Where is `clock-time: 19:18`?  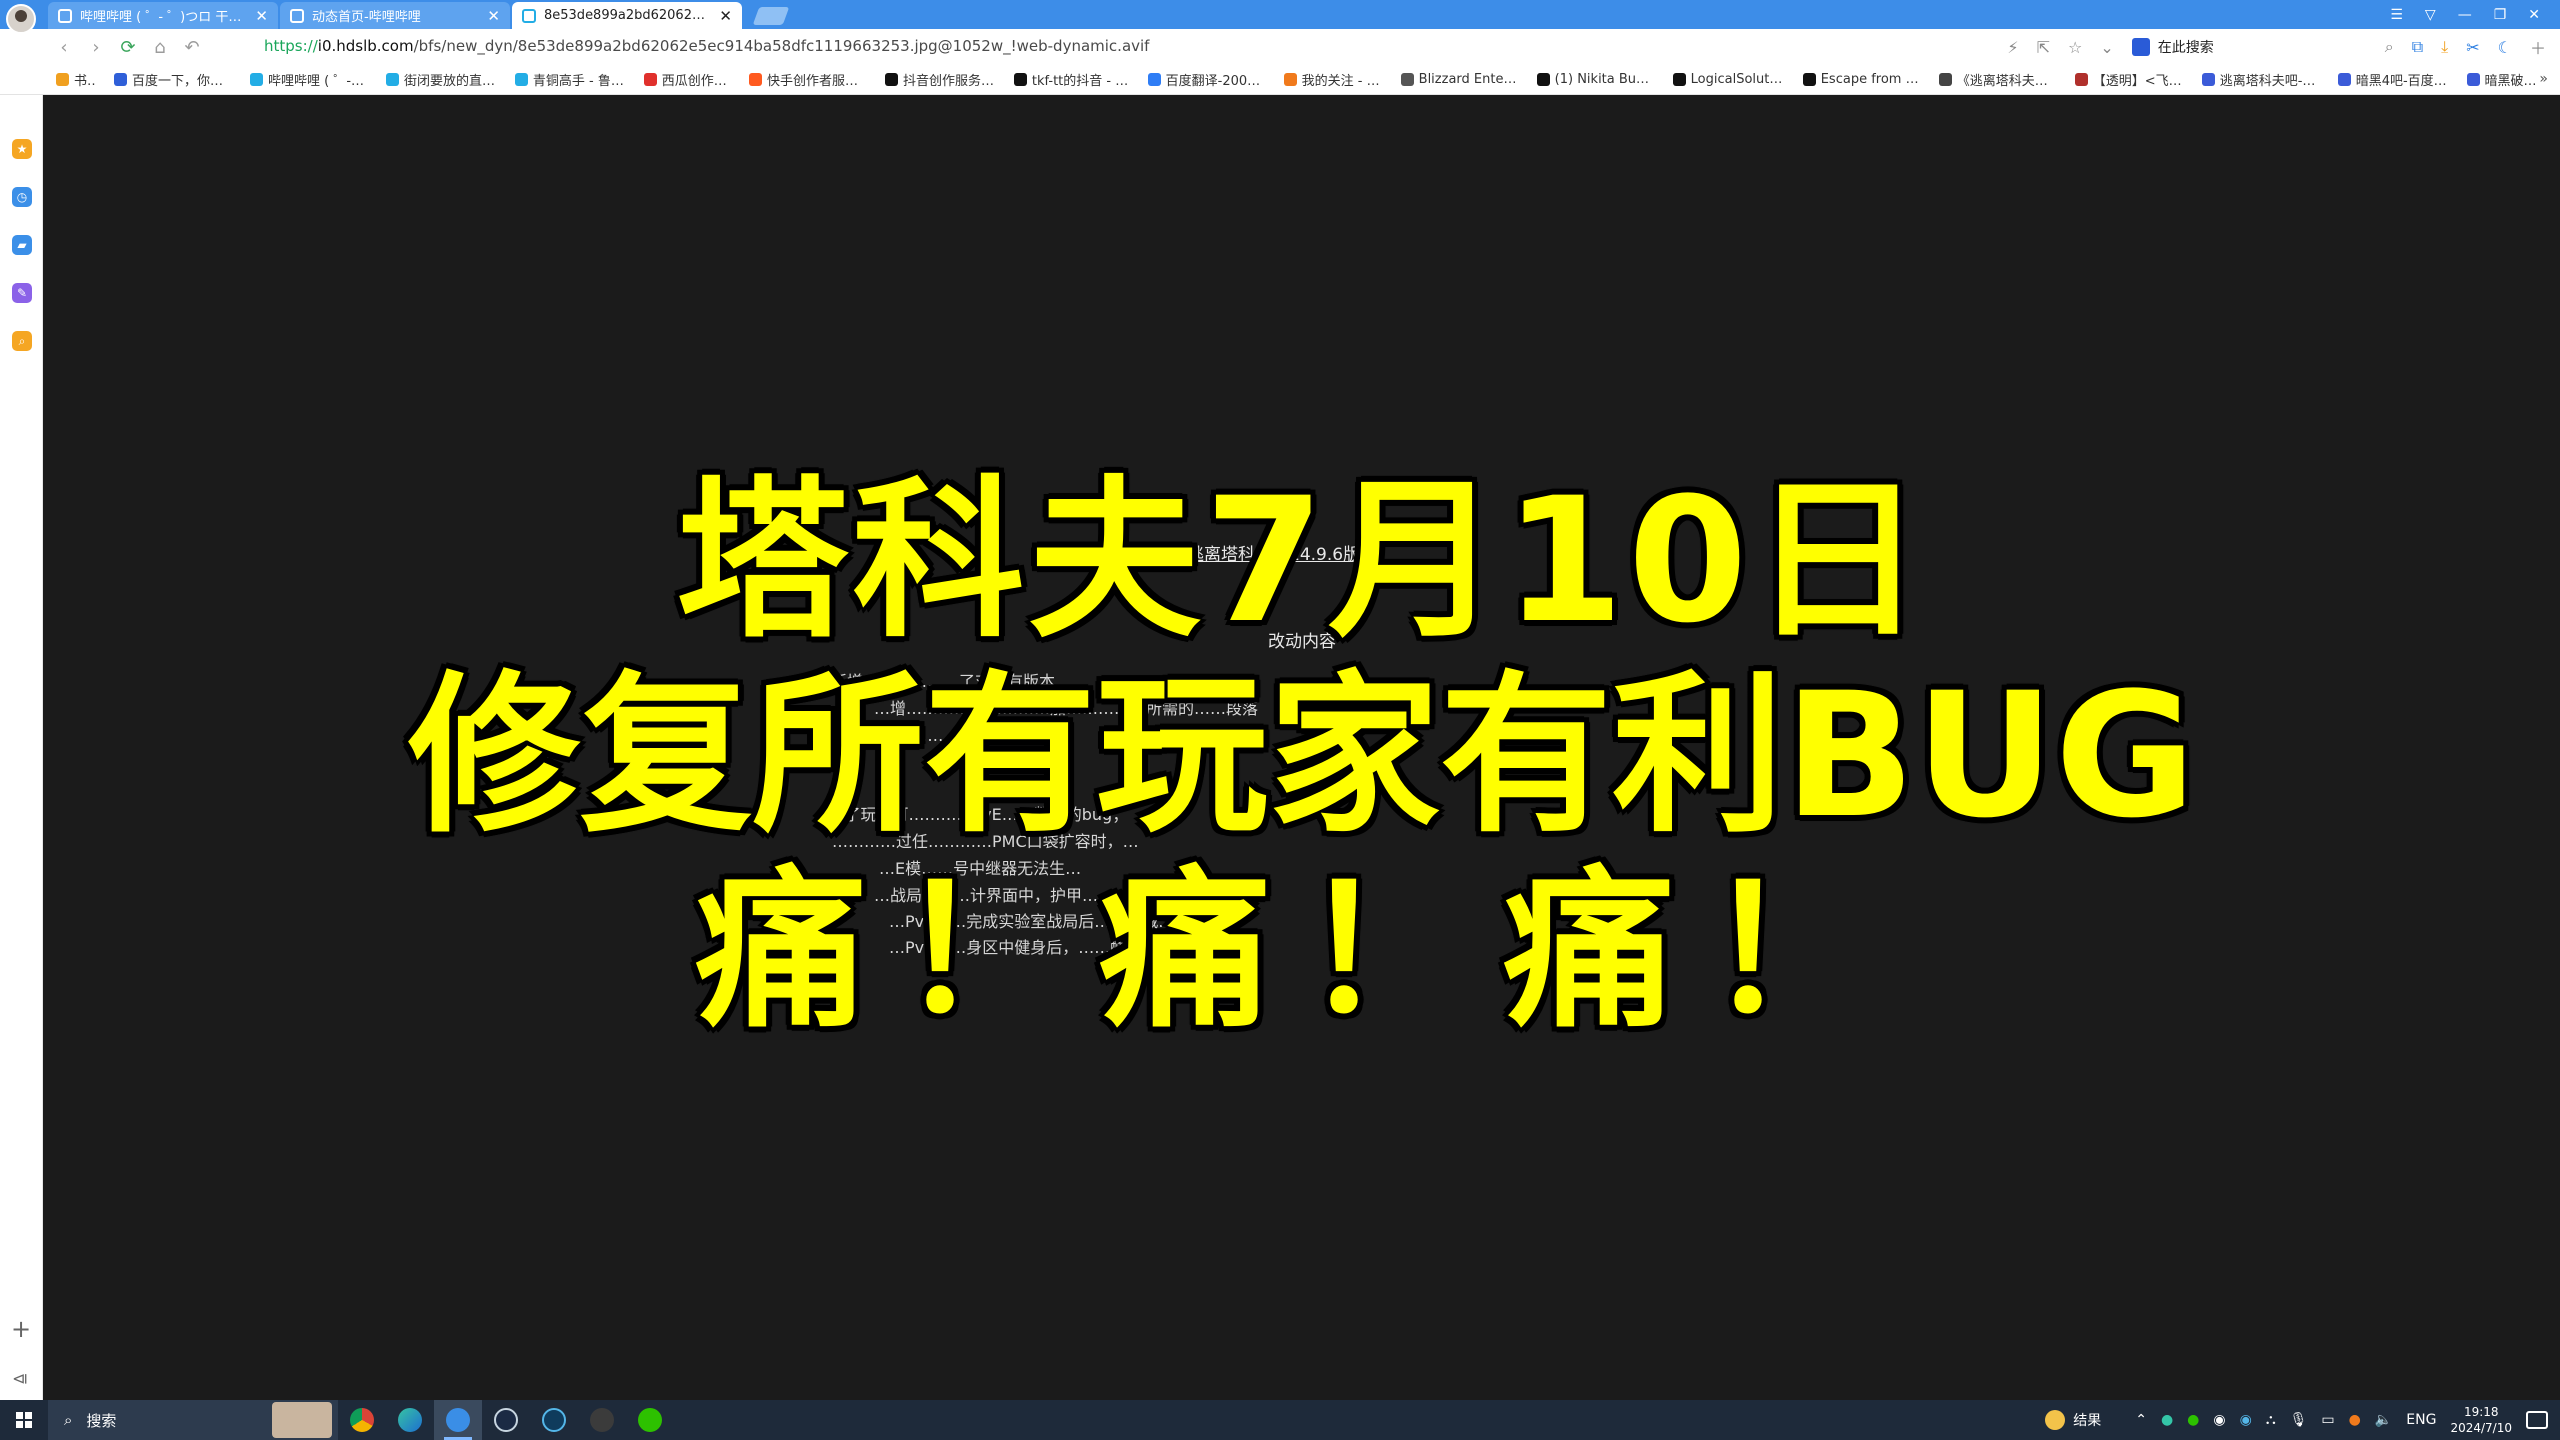 clock-time: 19:18 is located at coordinates (2481, 1412).